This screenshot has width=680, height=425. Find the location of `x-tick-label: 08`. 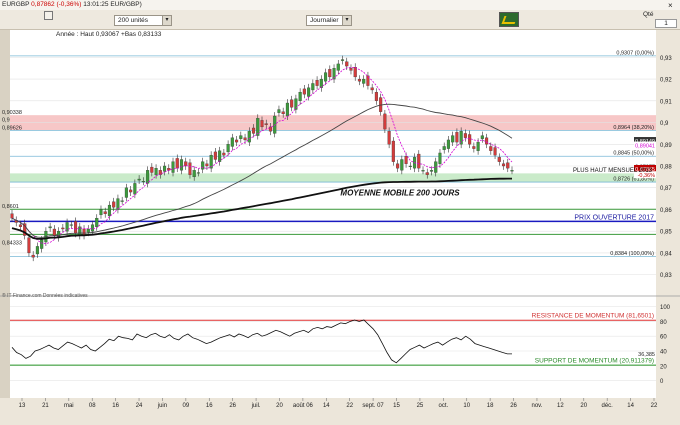

x-tick-label: 08 is located at coordinates (92, 406).